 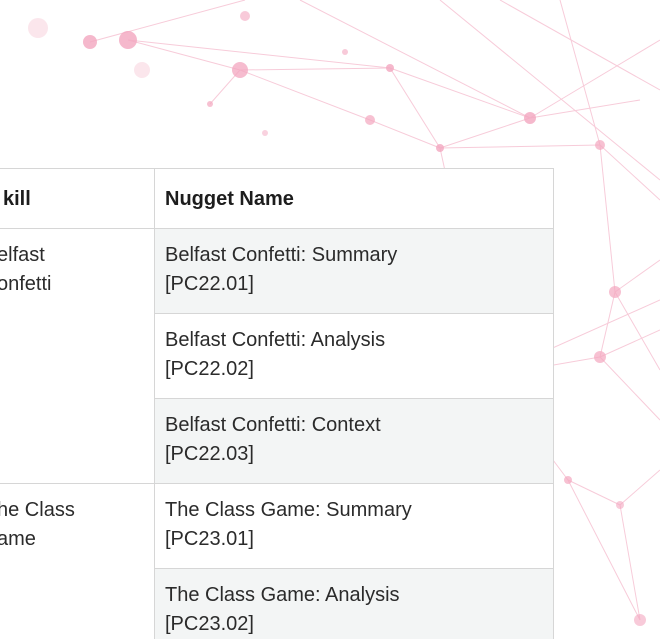 I want to click on nugget-title: Belfast Confetti: Summary, so click(x=281, y=255).